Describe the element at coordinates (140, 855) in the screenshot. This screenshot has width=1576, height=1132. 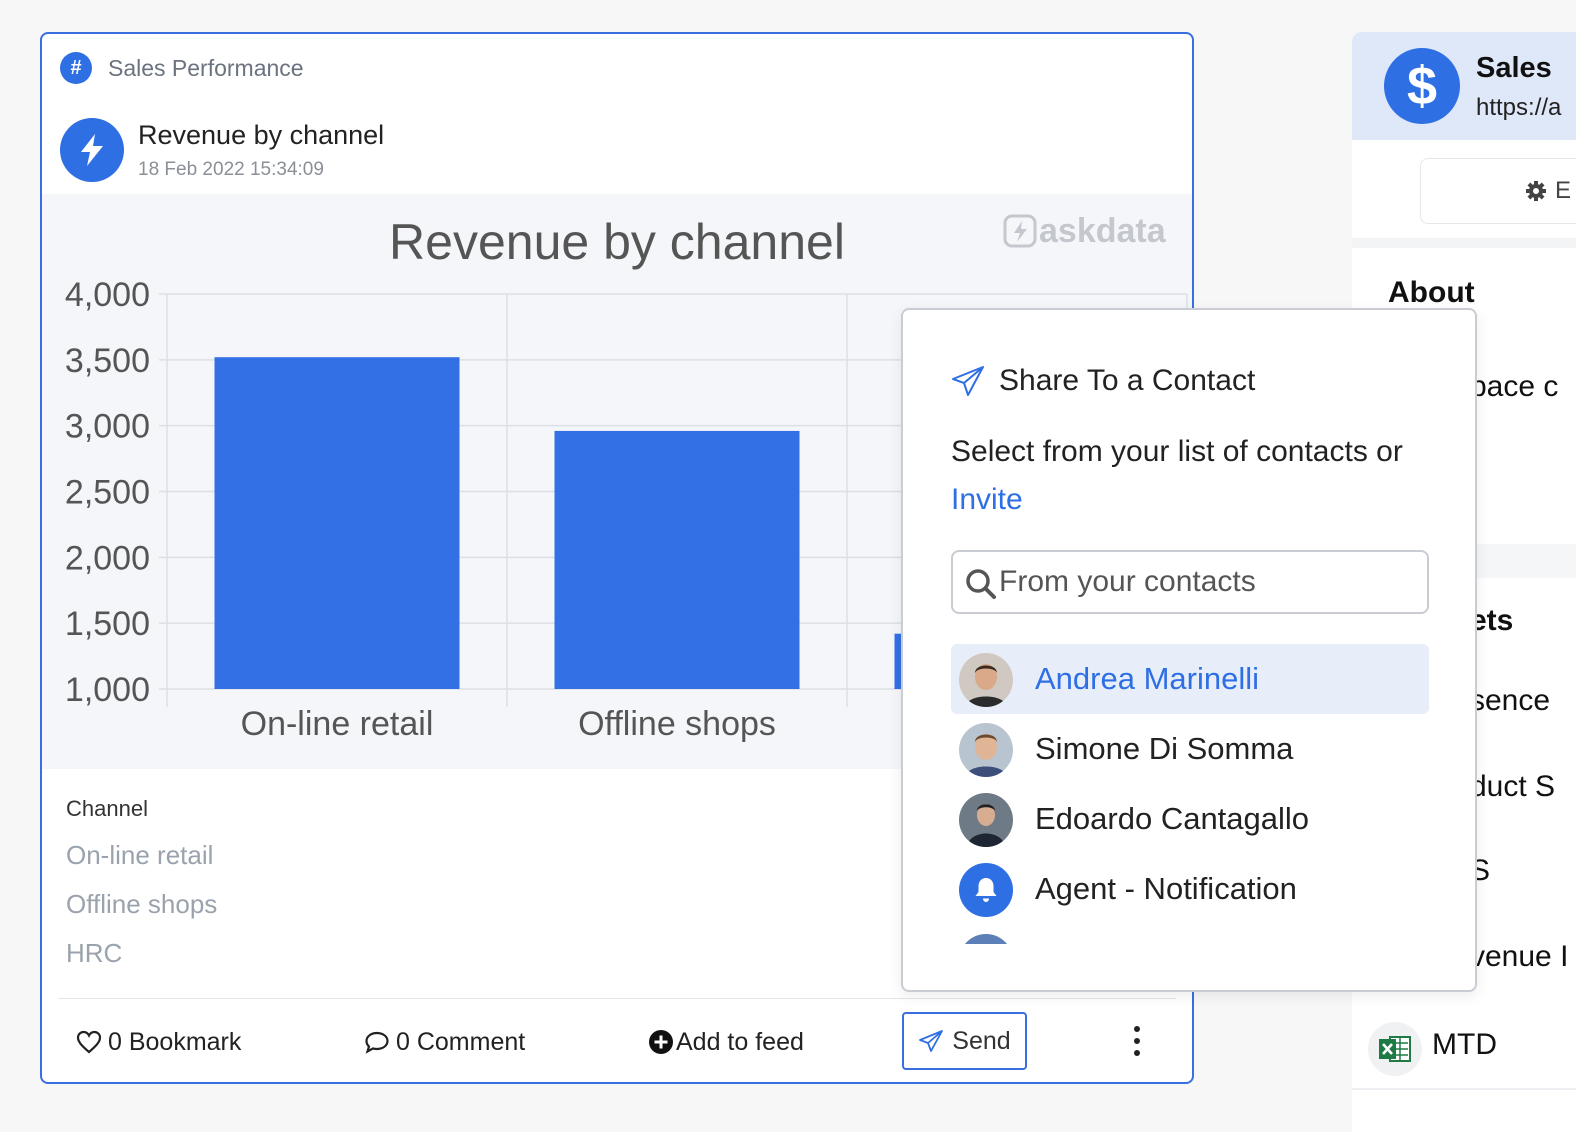
I see `table-row: On-line retail` at that location.